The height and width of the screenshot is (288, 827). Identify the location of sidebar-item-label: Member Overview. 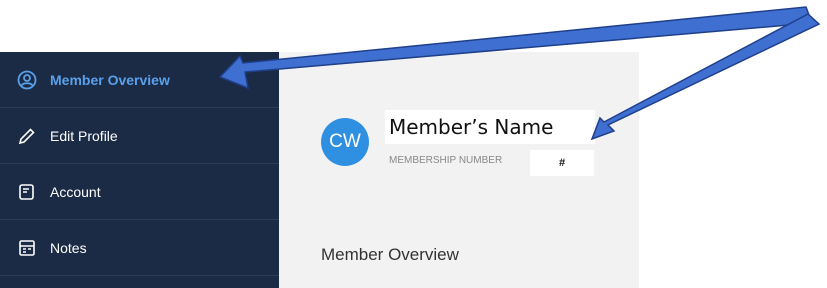
(110, 79).